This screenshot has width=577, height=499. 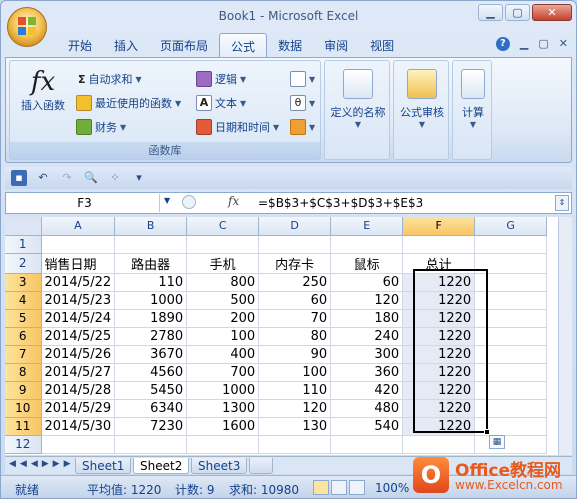 What do you see at coordinates (439, 226) in the screenshot?
I see `column-header-f: F` at bounding box center [439, 226].